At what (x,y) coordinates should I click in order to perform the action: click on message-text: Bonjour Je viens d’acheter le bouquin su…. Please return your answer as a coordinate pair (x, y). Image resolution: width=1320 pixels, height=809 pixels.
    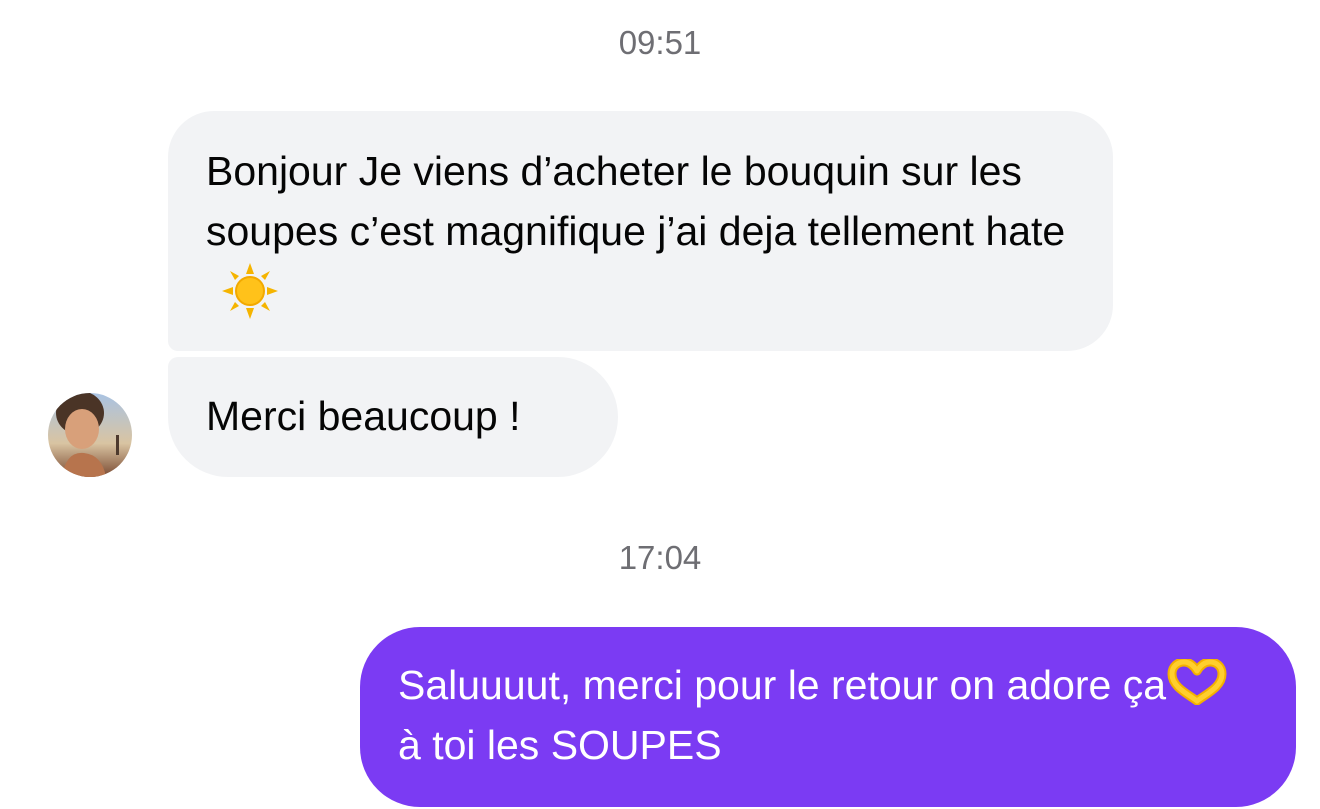
    Looking at the image, I should click on (636, 201).